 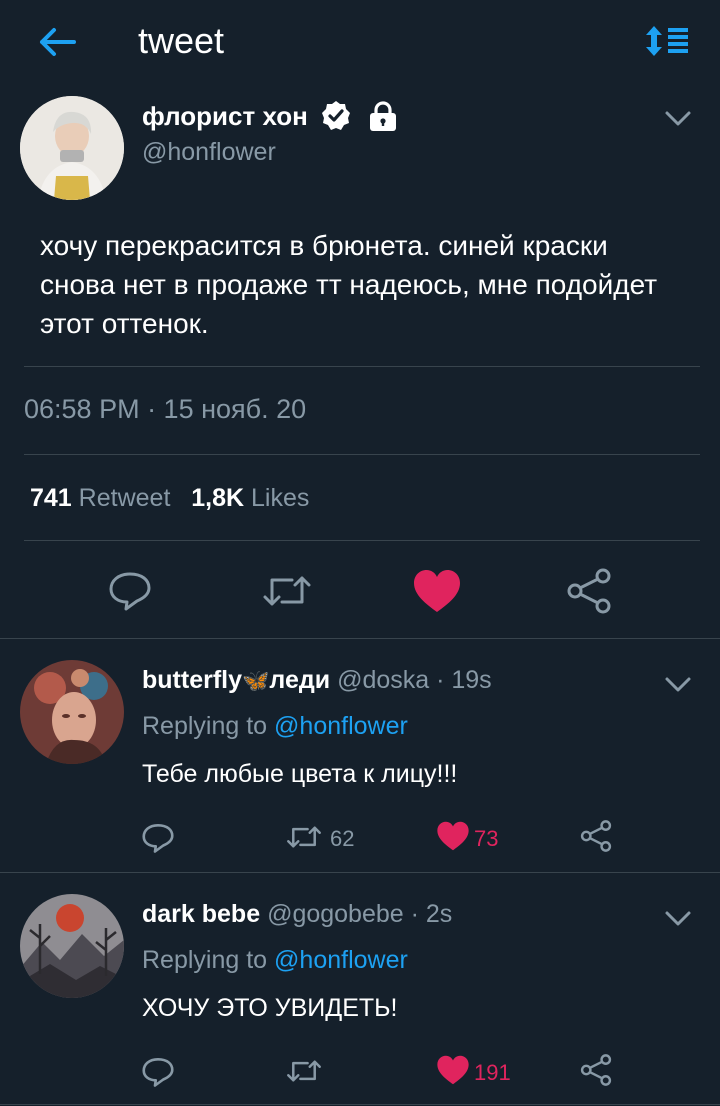 I want to click on reply-like-count: 73, so click(x=486, y=838).